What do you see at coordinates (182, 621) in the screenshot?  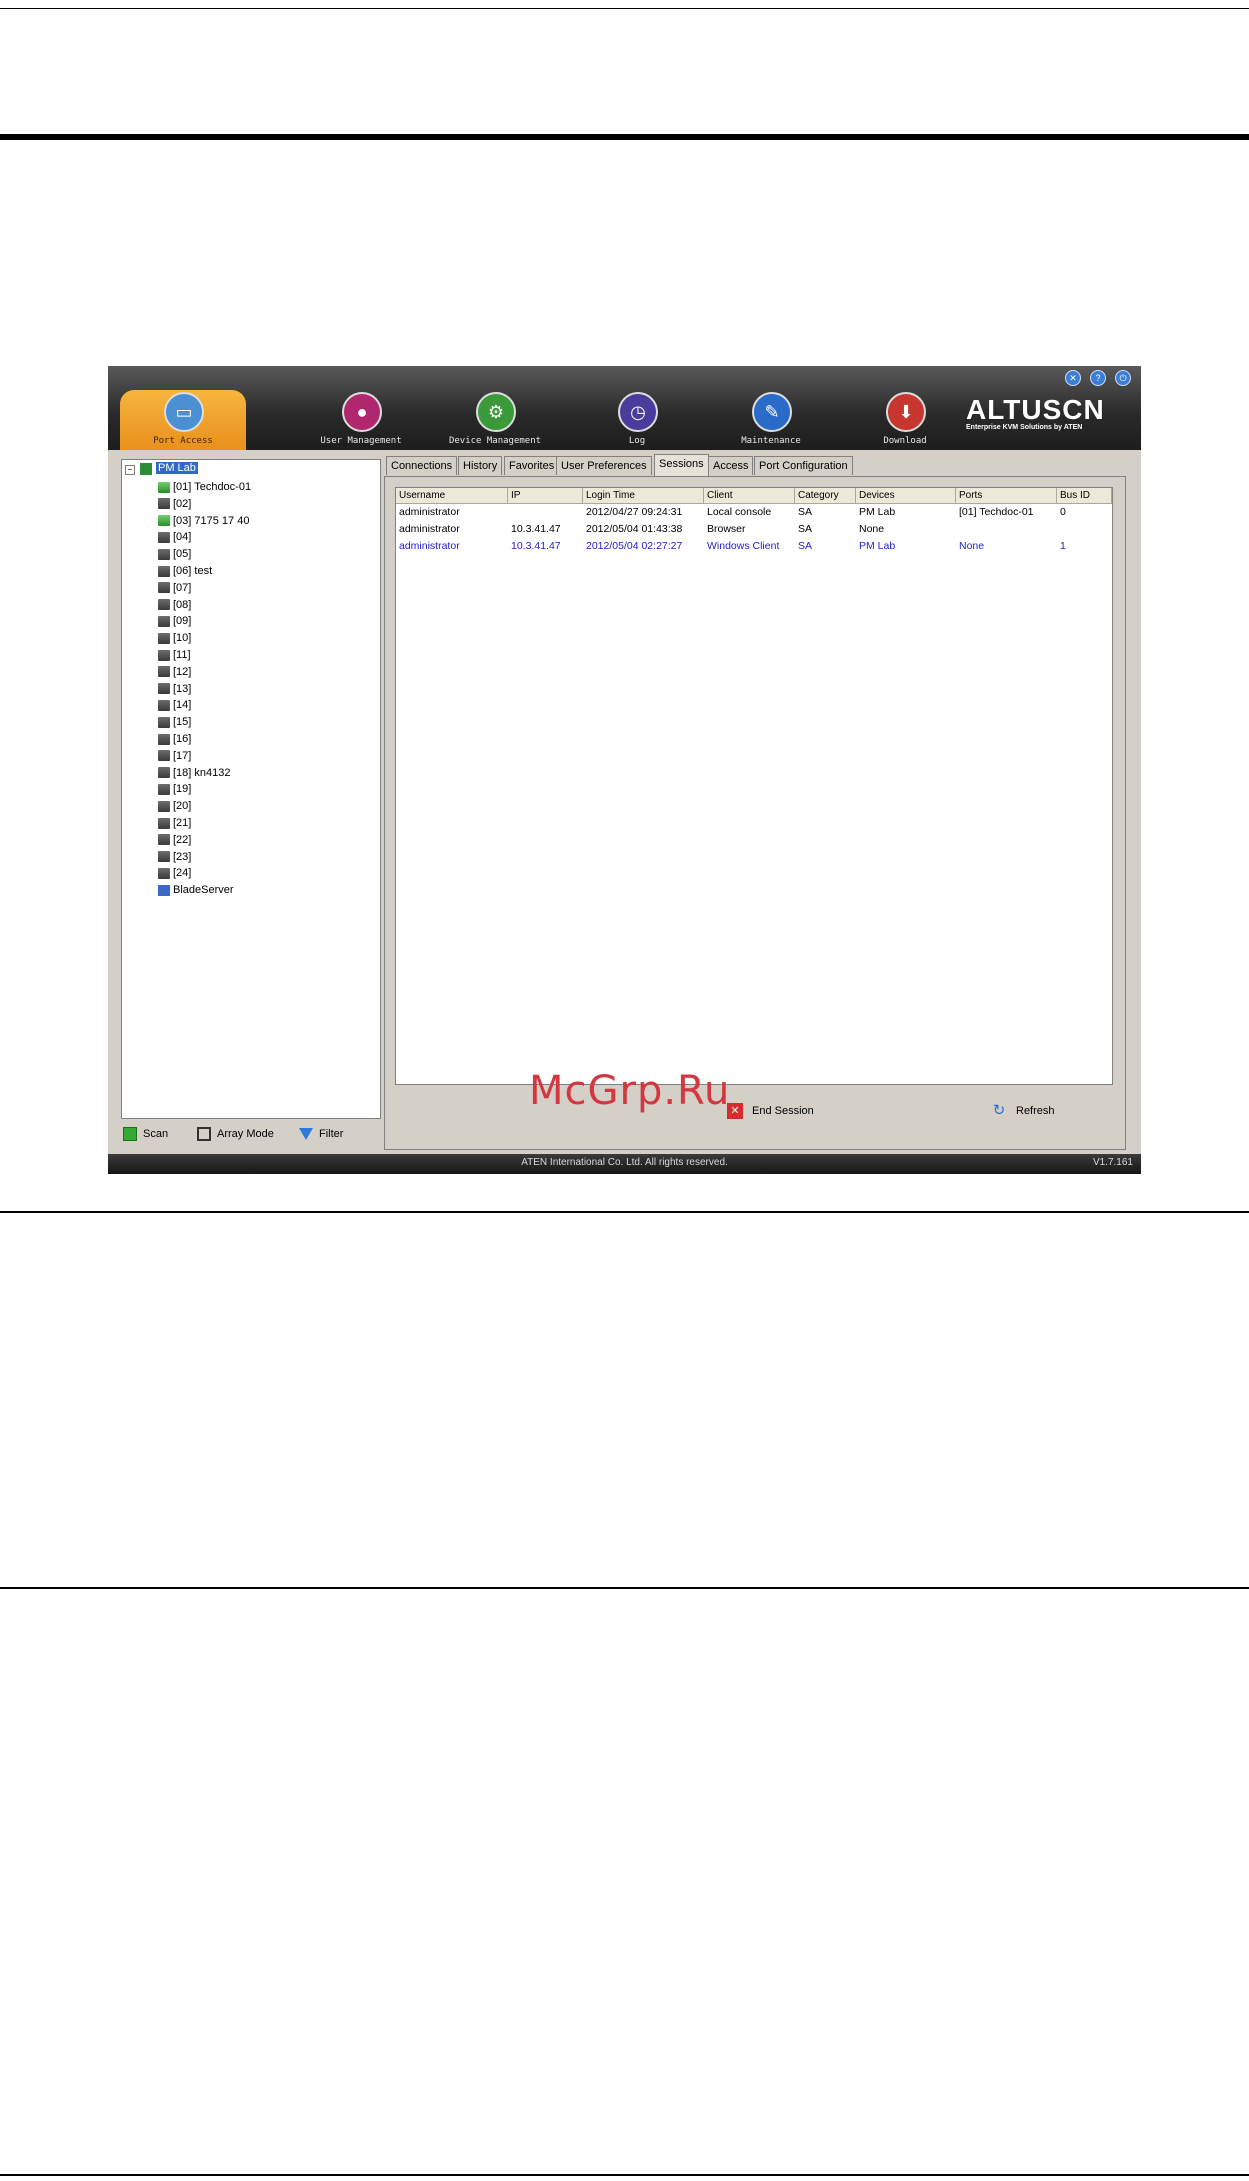 I see `tree-item-label: [09]` at bounding box center [182, 621].